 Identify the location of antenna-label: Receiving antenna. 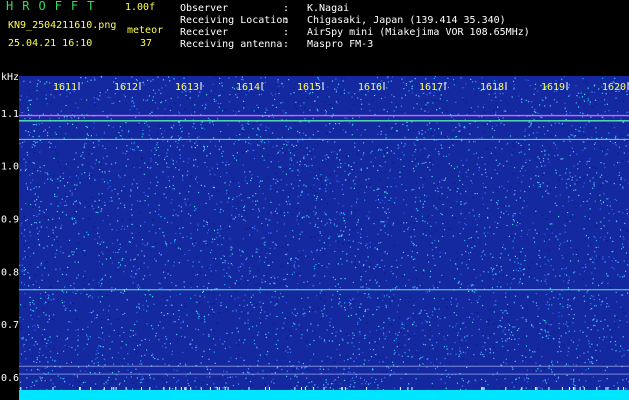
(231, 44).